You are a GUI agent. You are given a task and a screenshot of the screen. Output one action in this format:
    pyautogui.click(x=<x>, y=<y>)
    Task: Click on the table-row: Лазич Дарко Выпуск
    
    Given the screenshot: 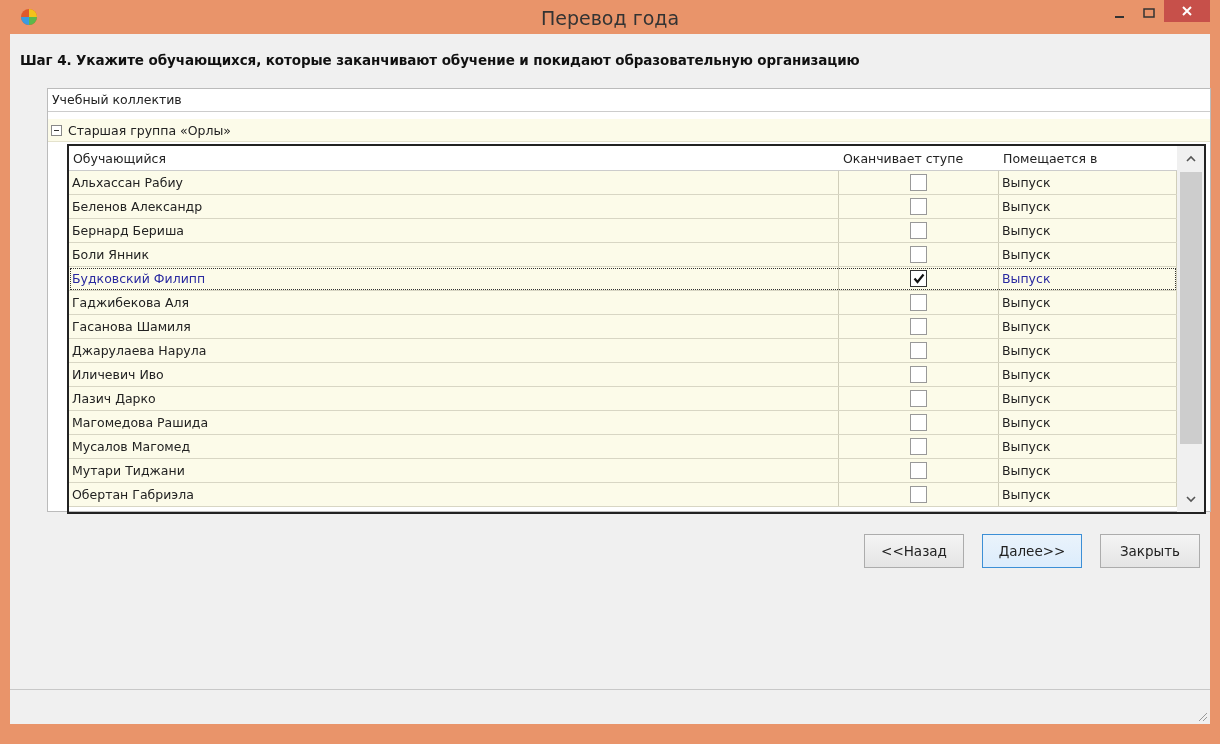 What is the action you would take?
    pyautogui.click(x=623, y=399)
    